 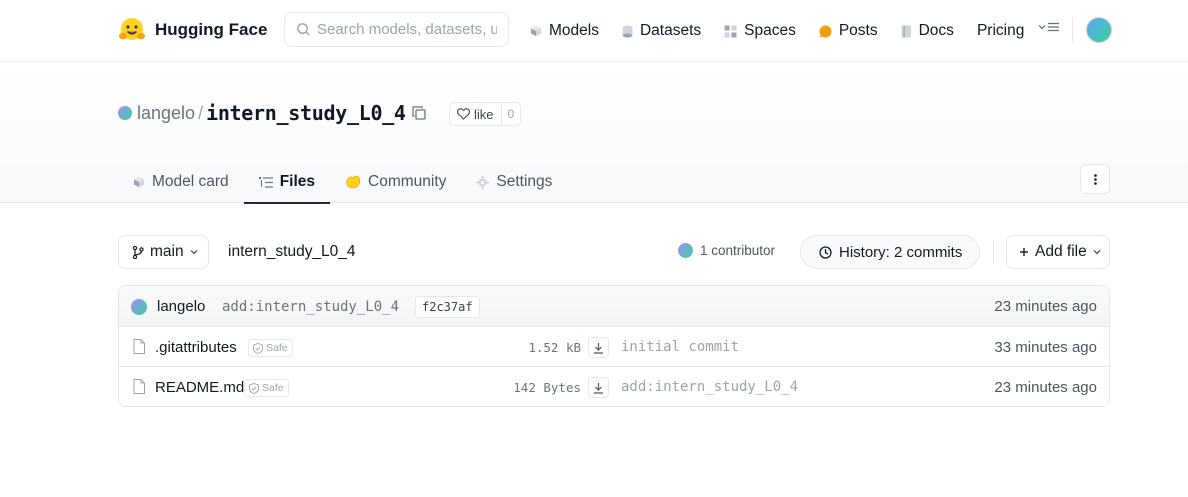 I want to click on commit-time: 23 minutes ago, so click(x=1045, y=306).